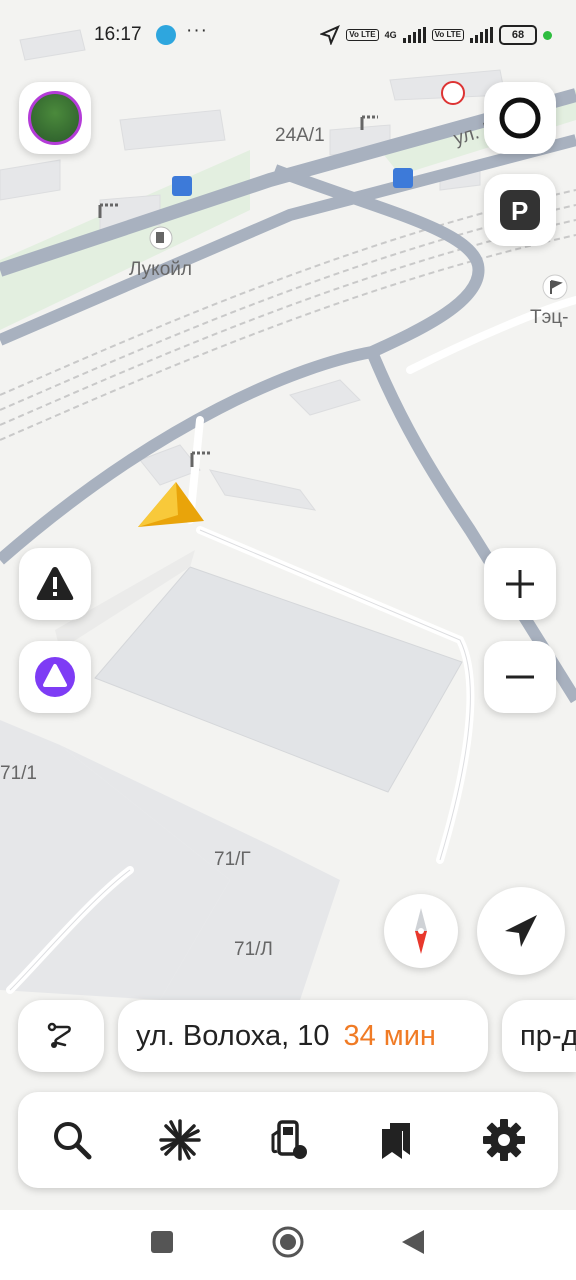 The image size is (576, 1280). I want to click on profile-avatar-button, so click(55, 118).